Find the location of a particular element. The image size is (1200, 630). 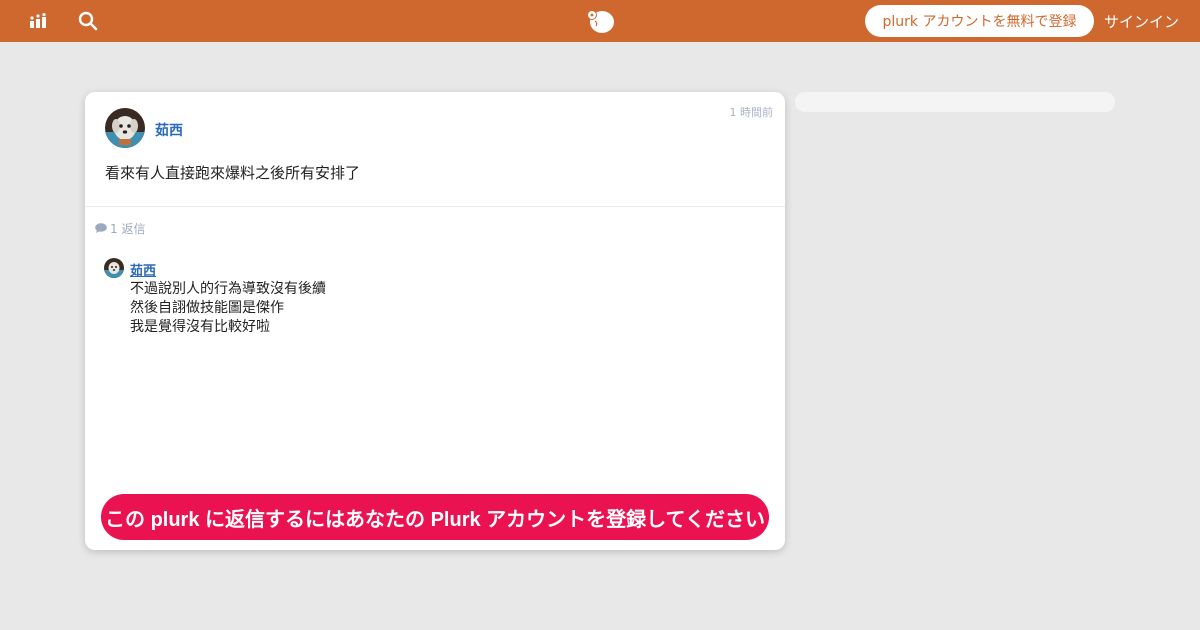

search-icon is located at coordinates (88, 21).